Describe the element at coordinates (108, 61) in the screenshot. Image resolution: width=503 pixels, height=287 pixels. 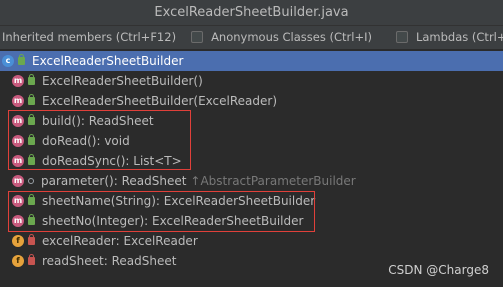
I see `tree-root-label: ExcelReaderSheetBuilder` at that location.